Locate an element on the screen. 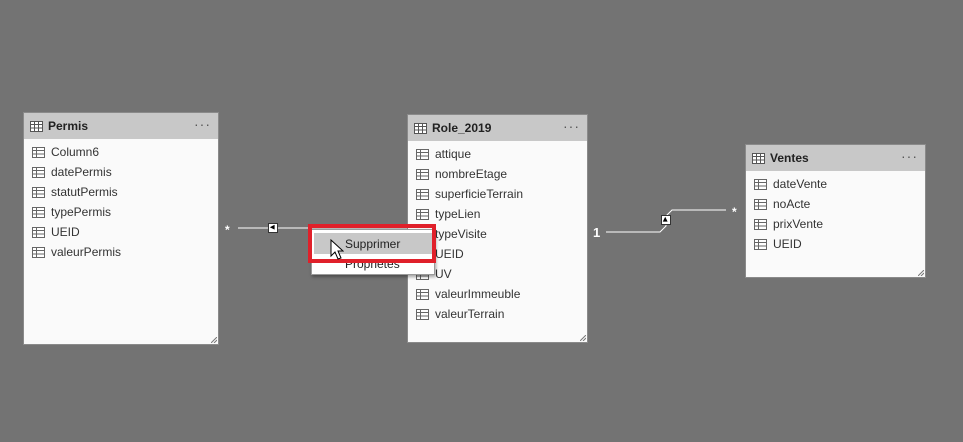 The width and height of the screenshot is (963, 442). field-label: valeurTerrain is located at coordinates (470, 314).